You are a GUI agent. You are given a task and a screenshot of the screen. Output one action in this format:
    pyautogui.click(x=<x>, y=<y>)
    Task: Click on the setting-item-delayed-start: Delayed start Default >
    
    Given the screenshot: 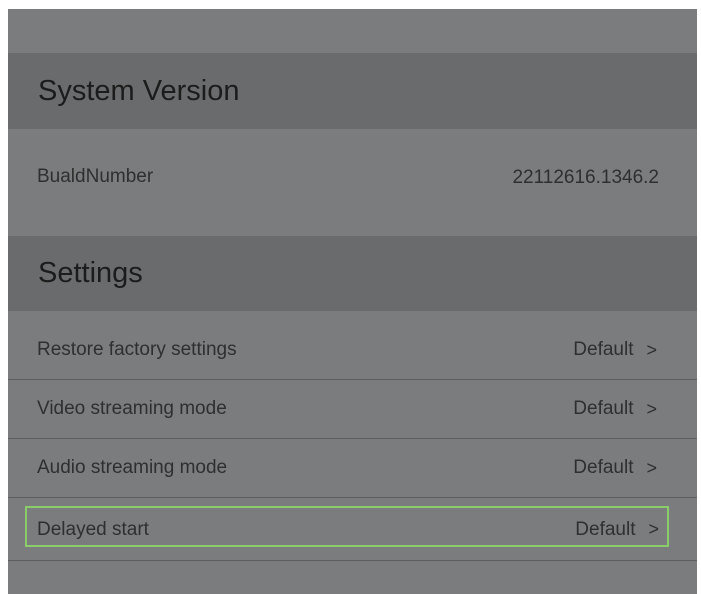 What is the action you would take?
    pyautogui.click(x=352, y=530)
    